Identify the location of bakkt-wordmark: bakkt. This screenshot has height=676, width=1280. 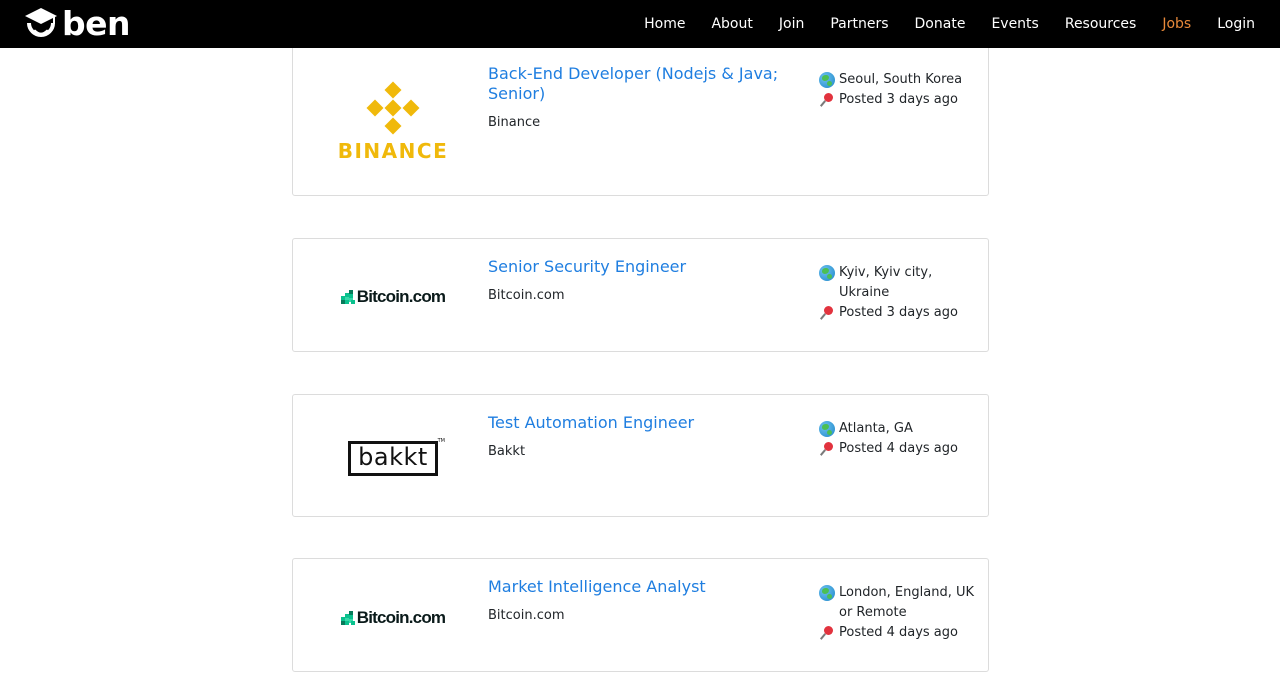
(393, 456).